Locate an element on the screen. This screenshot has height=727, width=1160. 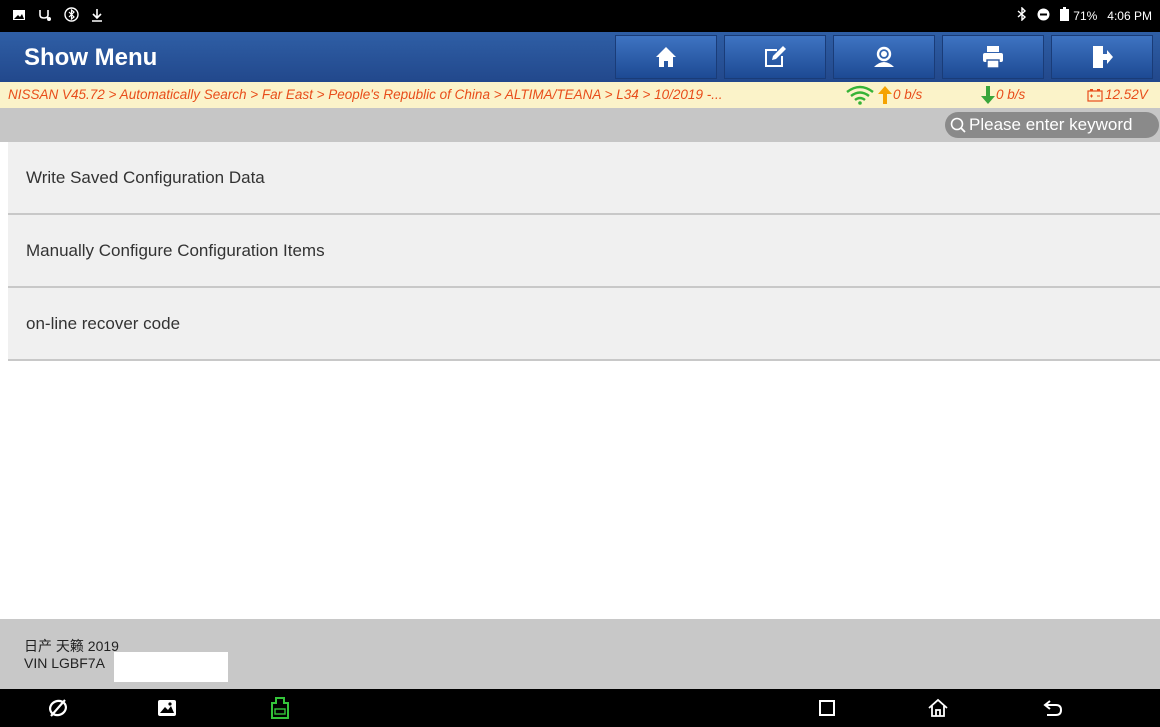
recent-apps-icon is located at coordinates (827, 708).